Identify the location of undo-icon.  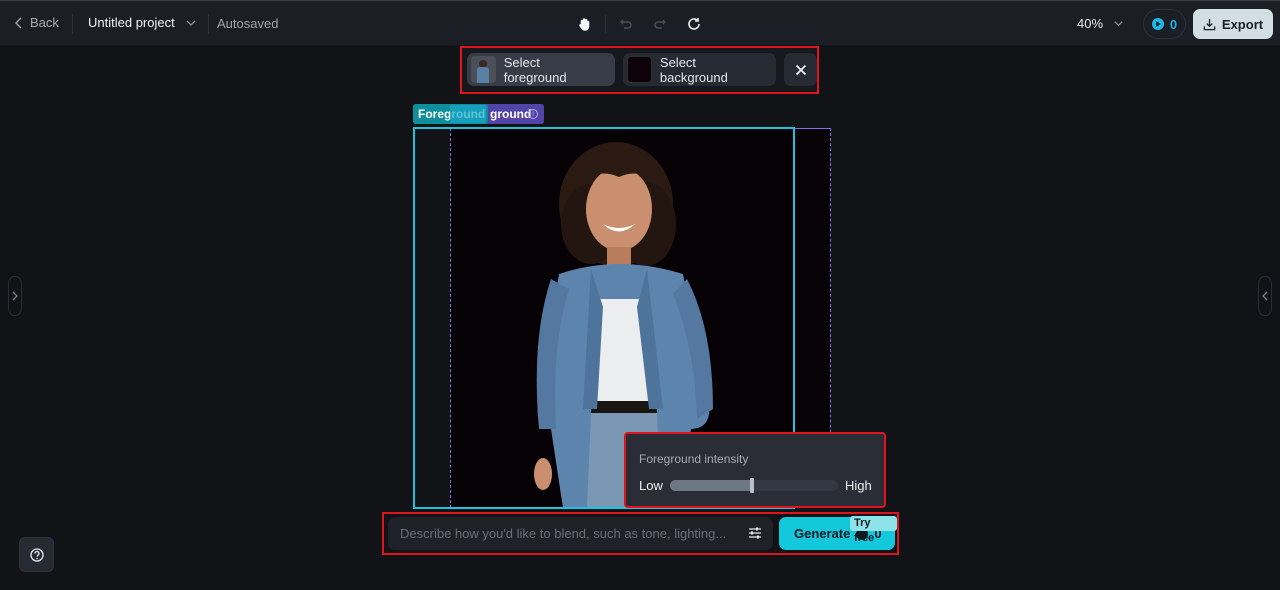
(626, 24).